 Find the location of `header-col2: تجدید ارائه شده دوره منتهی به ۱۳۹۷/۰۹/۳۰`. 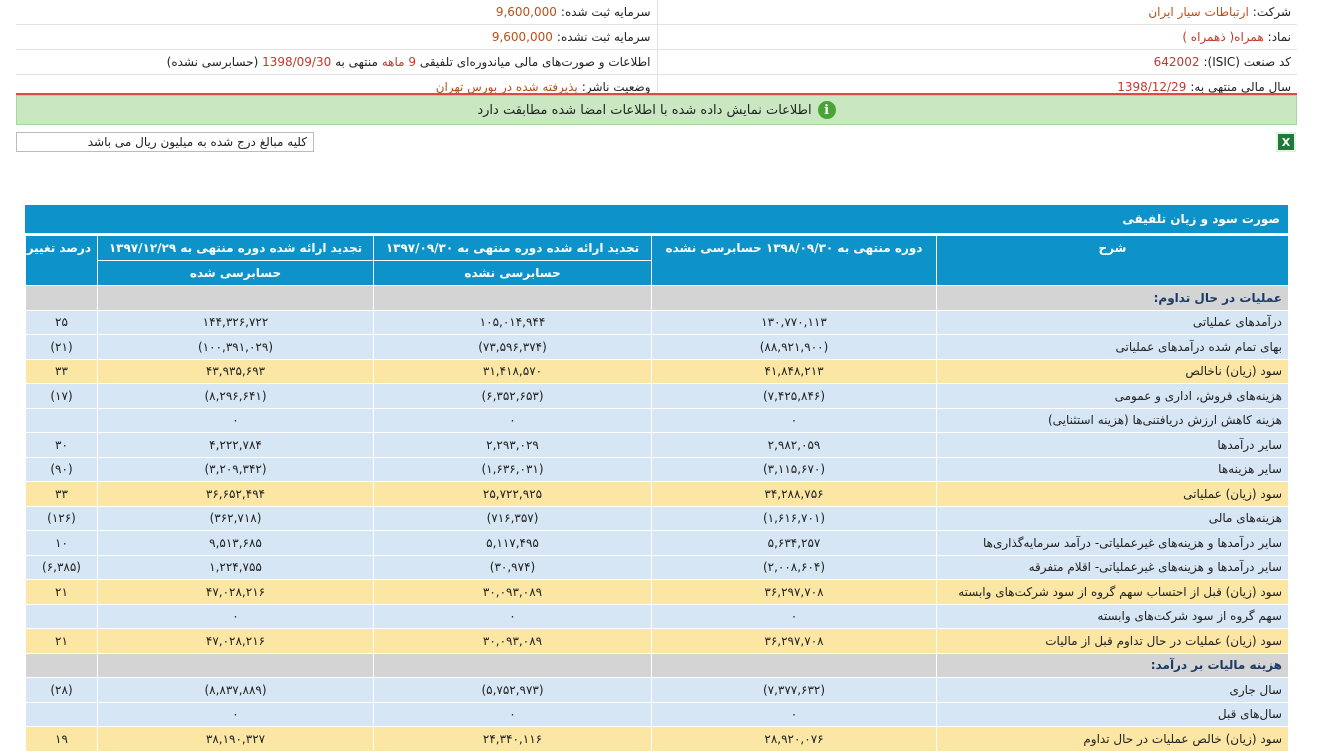

header-col2: تجدید ارائه شده دوره منتهی به ۱۳۹۷/۰۹/۳۰ is located at coordinates (512, 248).